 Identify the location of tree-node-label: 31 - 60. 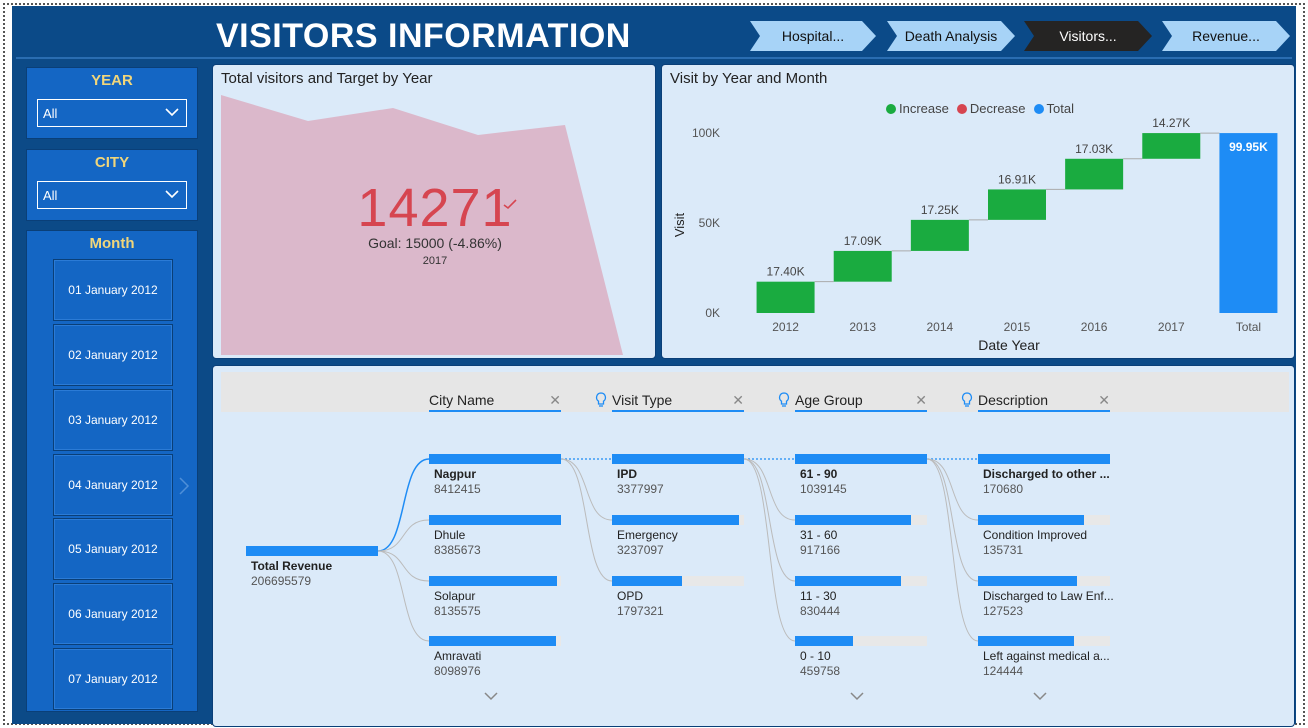
(819, 535).